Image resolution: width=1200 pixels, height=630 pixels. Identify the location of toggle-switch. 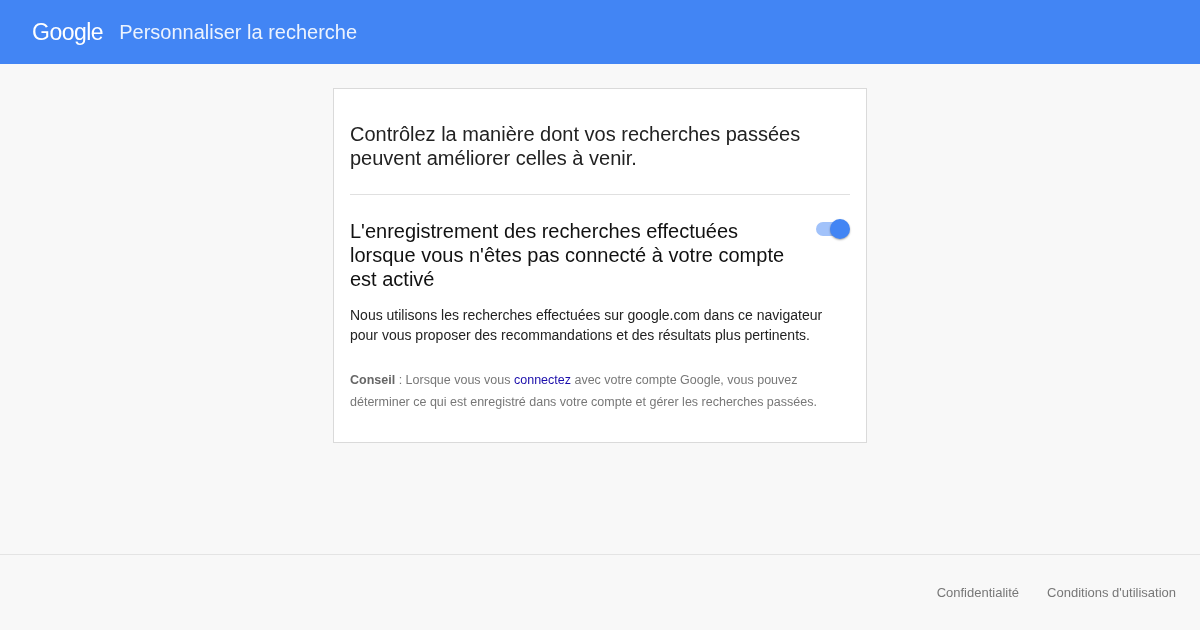
(832, 229).